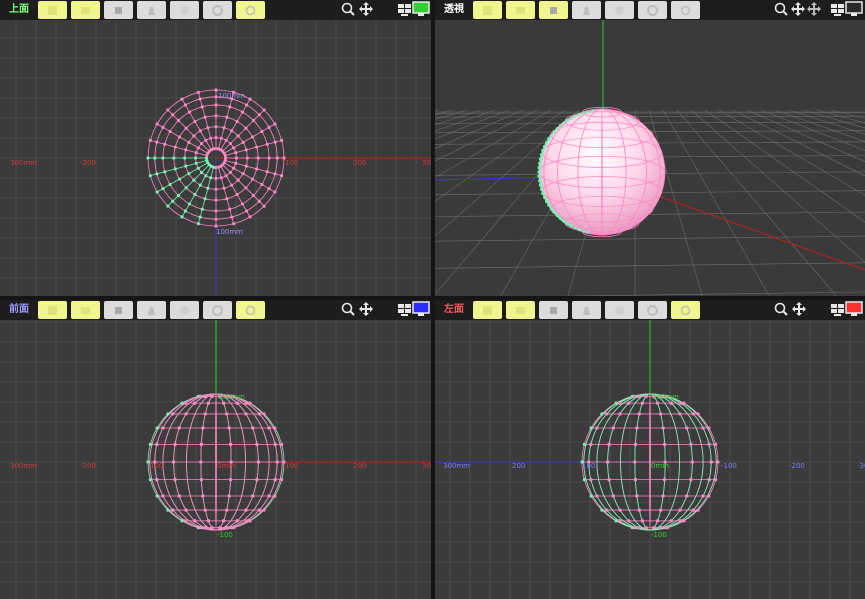 This screenshot has height=599, width=865. I want to click on axis-label: 300mm, so click(23, 466).